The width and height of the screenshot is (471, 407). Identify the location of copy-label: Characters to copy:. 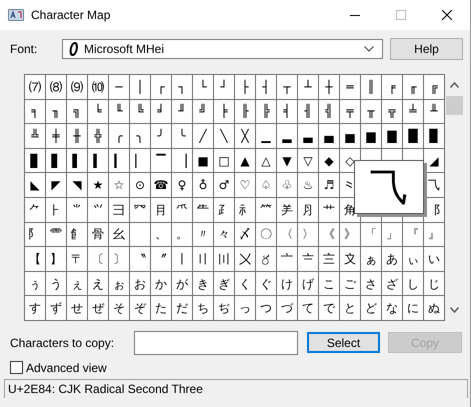
(63, 343).